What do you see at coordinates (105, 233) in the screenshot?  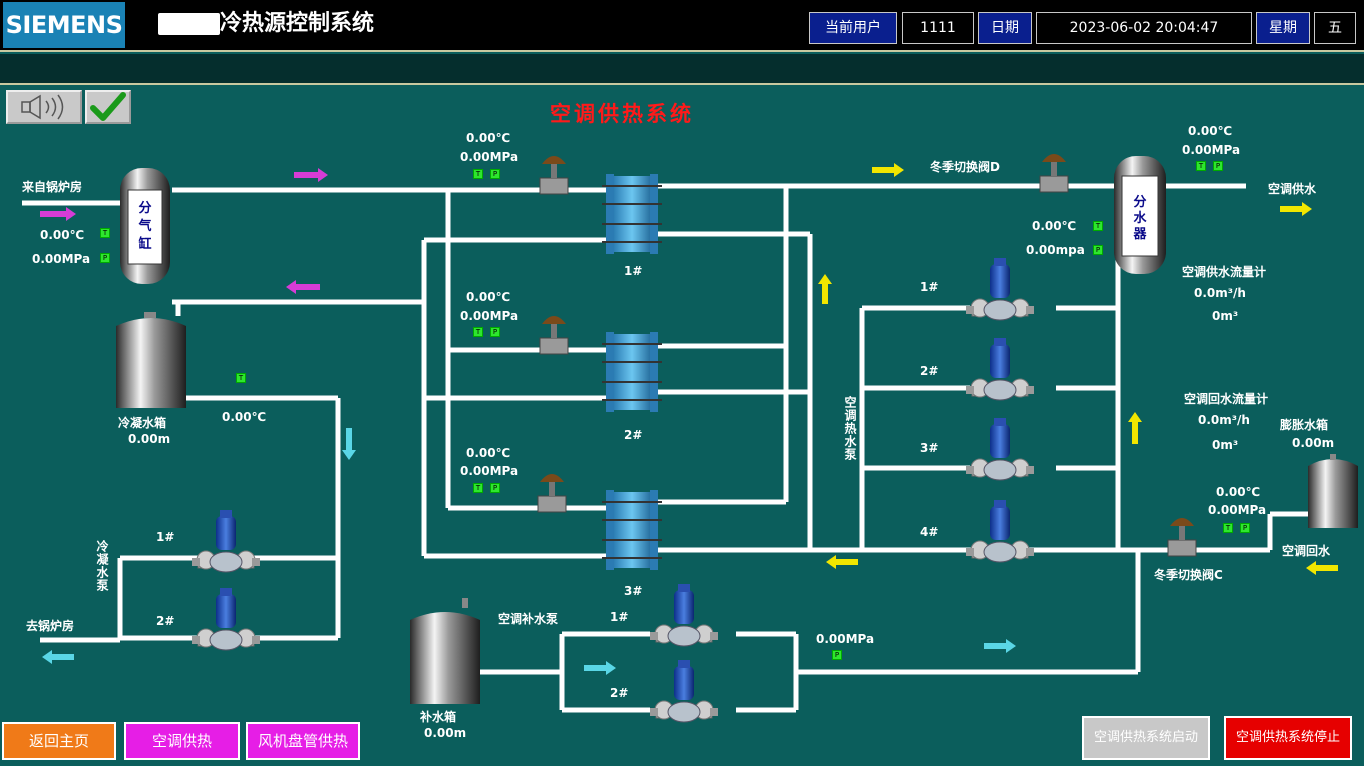 I see `temp-sensor: T` at bounding box center [105, 233].